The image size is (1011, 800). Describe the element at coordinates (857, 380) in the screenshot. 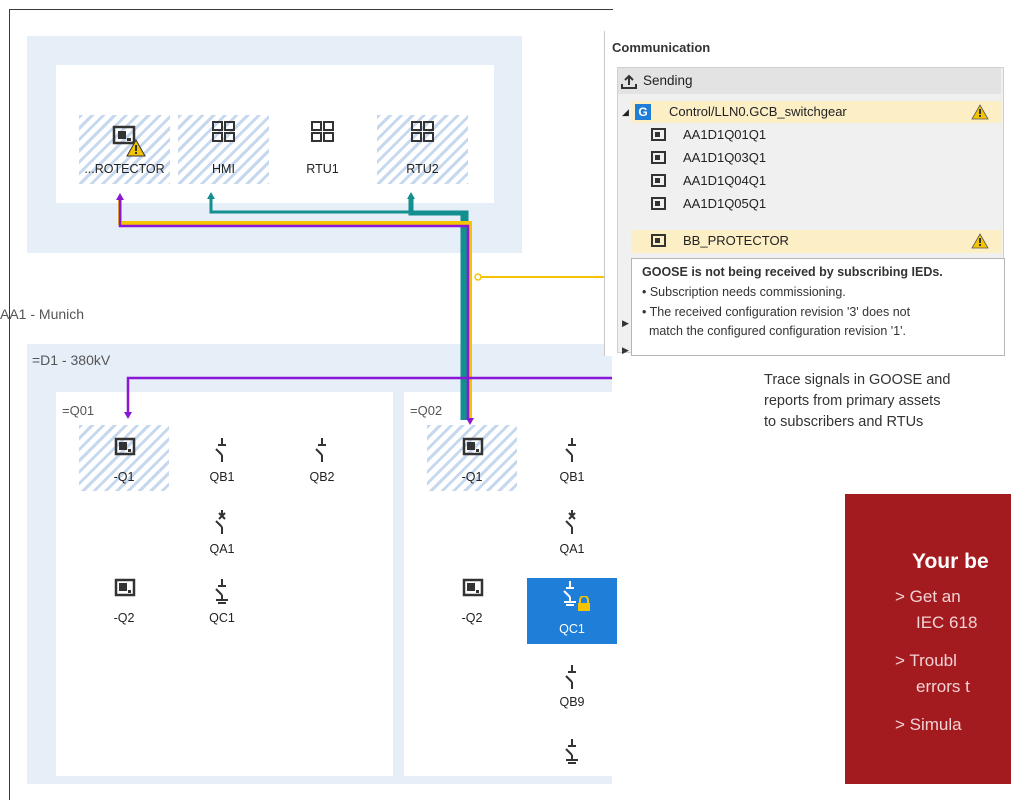

I see `caption-line: Trace signals in GOOSE and` at that location.